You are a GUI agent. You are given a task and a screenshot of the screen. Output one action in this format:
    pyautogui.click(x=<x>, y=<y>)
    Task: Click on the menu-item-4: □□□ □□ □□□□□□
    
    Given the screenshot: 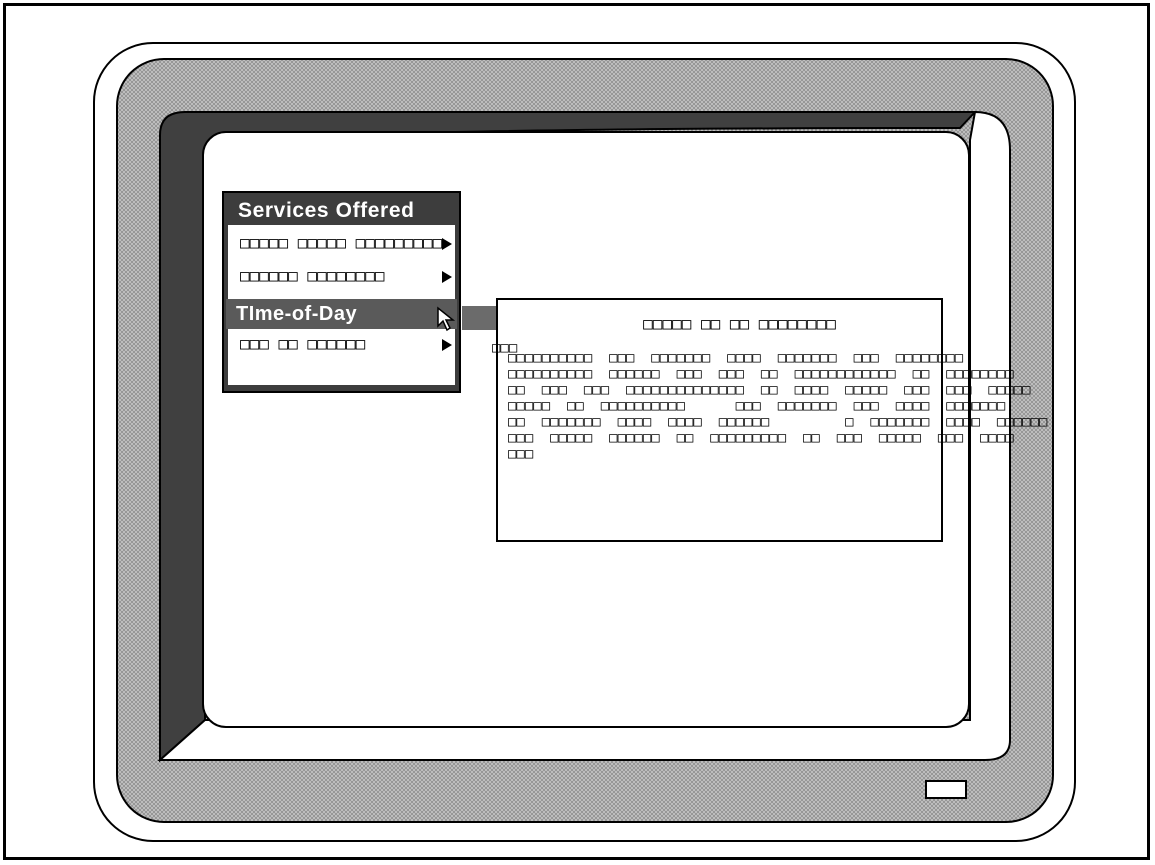 What is the action you would take?
    pyautogui.click(x=341, y=344)
    